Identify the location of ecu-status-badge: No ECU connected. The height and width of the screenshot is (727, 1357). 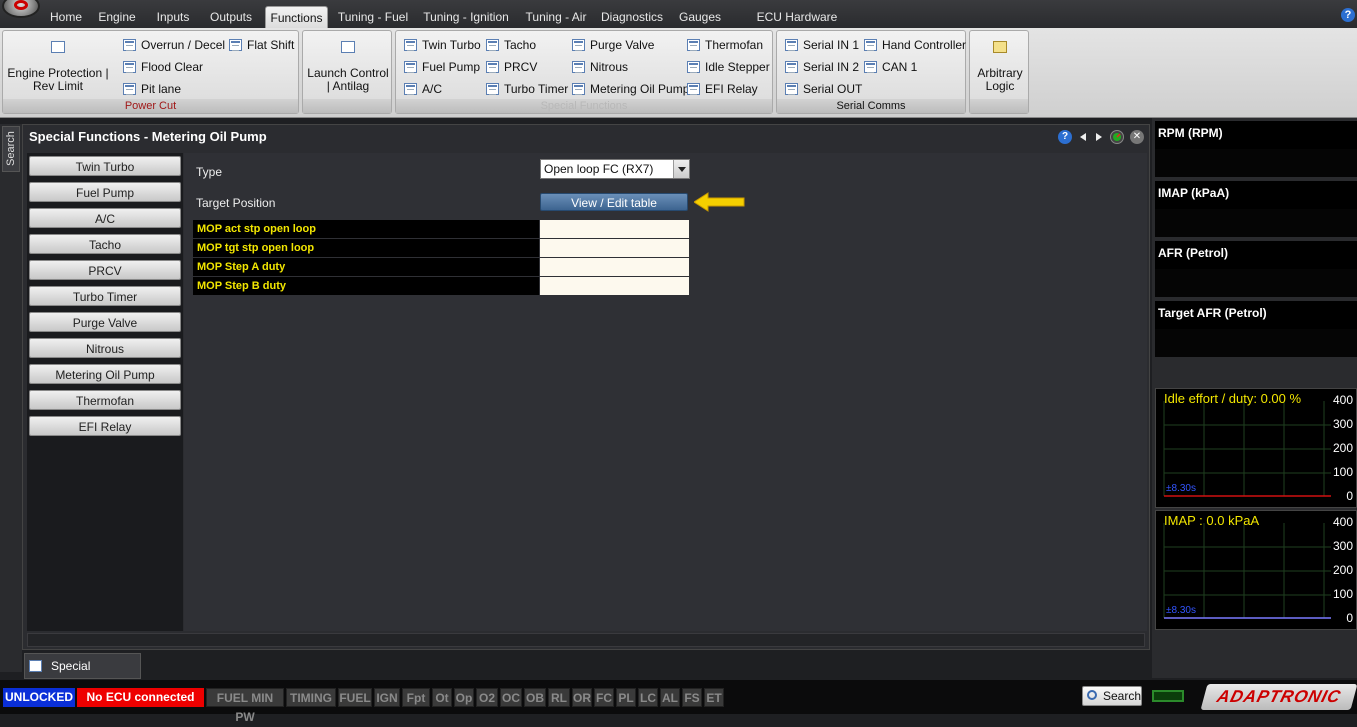
(140, 697).